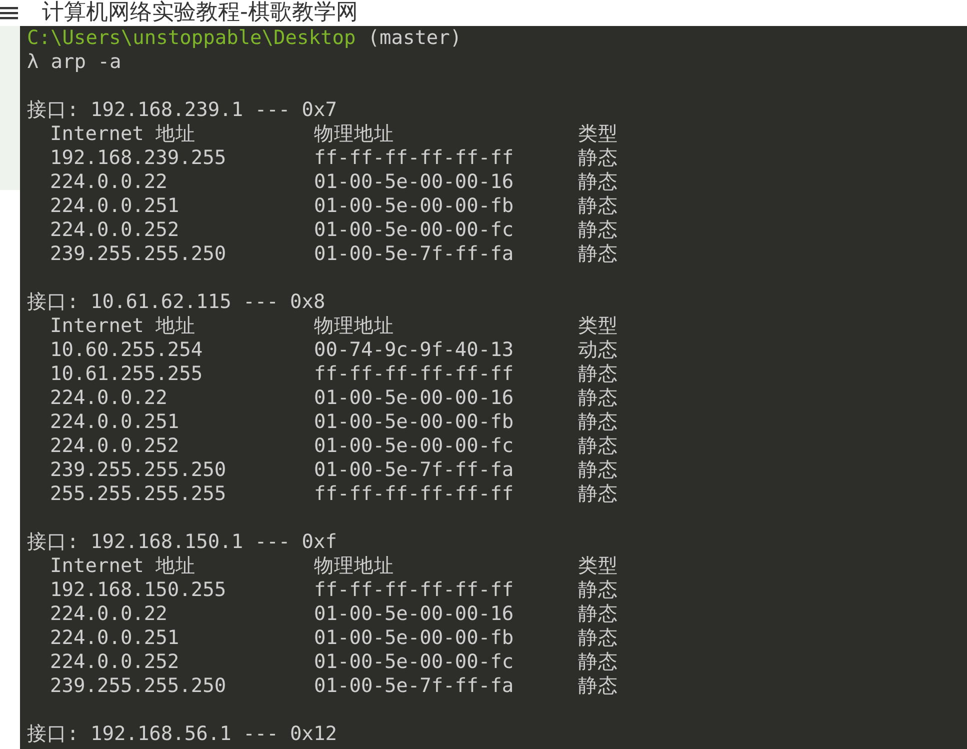 Image resolution: width=967 pixels, height=749 pixels. Describe the element at coordinates (200, 13) in the screenshot. I see `site-title: 计算机网络实验教程-棋歌教学网` at that location.